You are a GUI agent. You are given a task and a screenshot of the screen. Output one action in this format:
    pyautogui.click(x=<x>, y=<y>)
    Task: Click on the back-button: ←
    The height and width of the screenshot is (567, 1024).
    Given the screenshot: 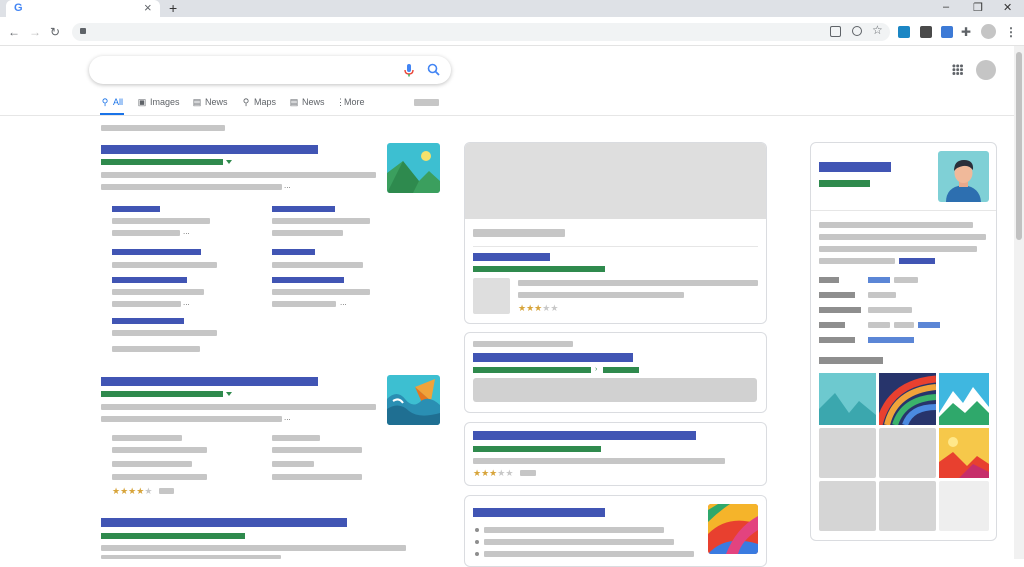 What is the action you would take?
    pyautogui.click(x=14, y=32)
    